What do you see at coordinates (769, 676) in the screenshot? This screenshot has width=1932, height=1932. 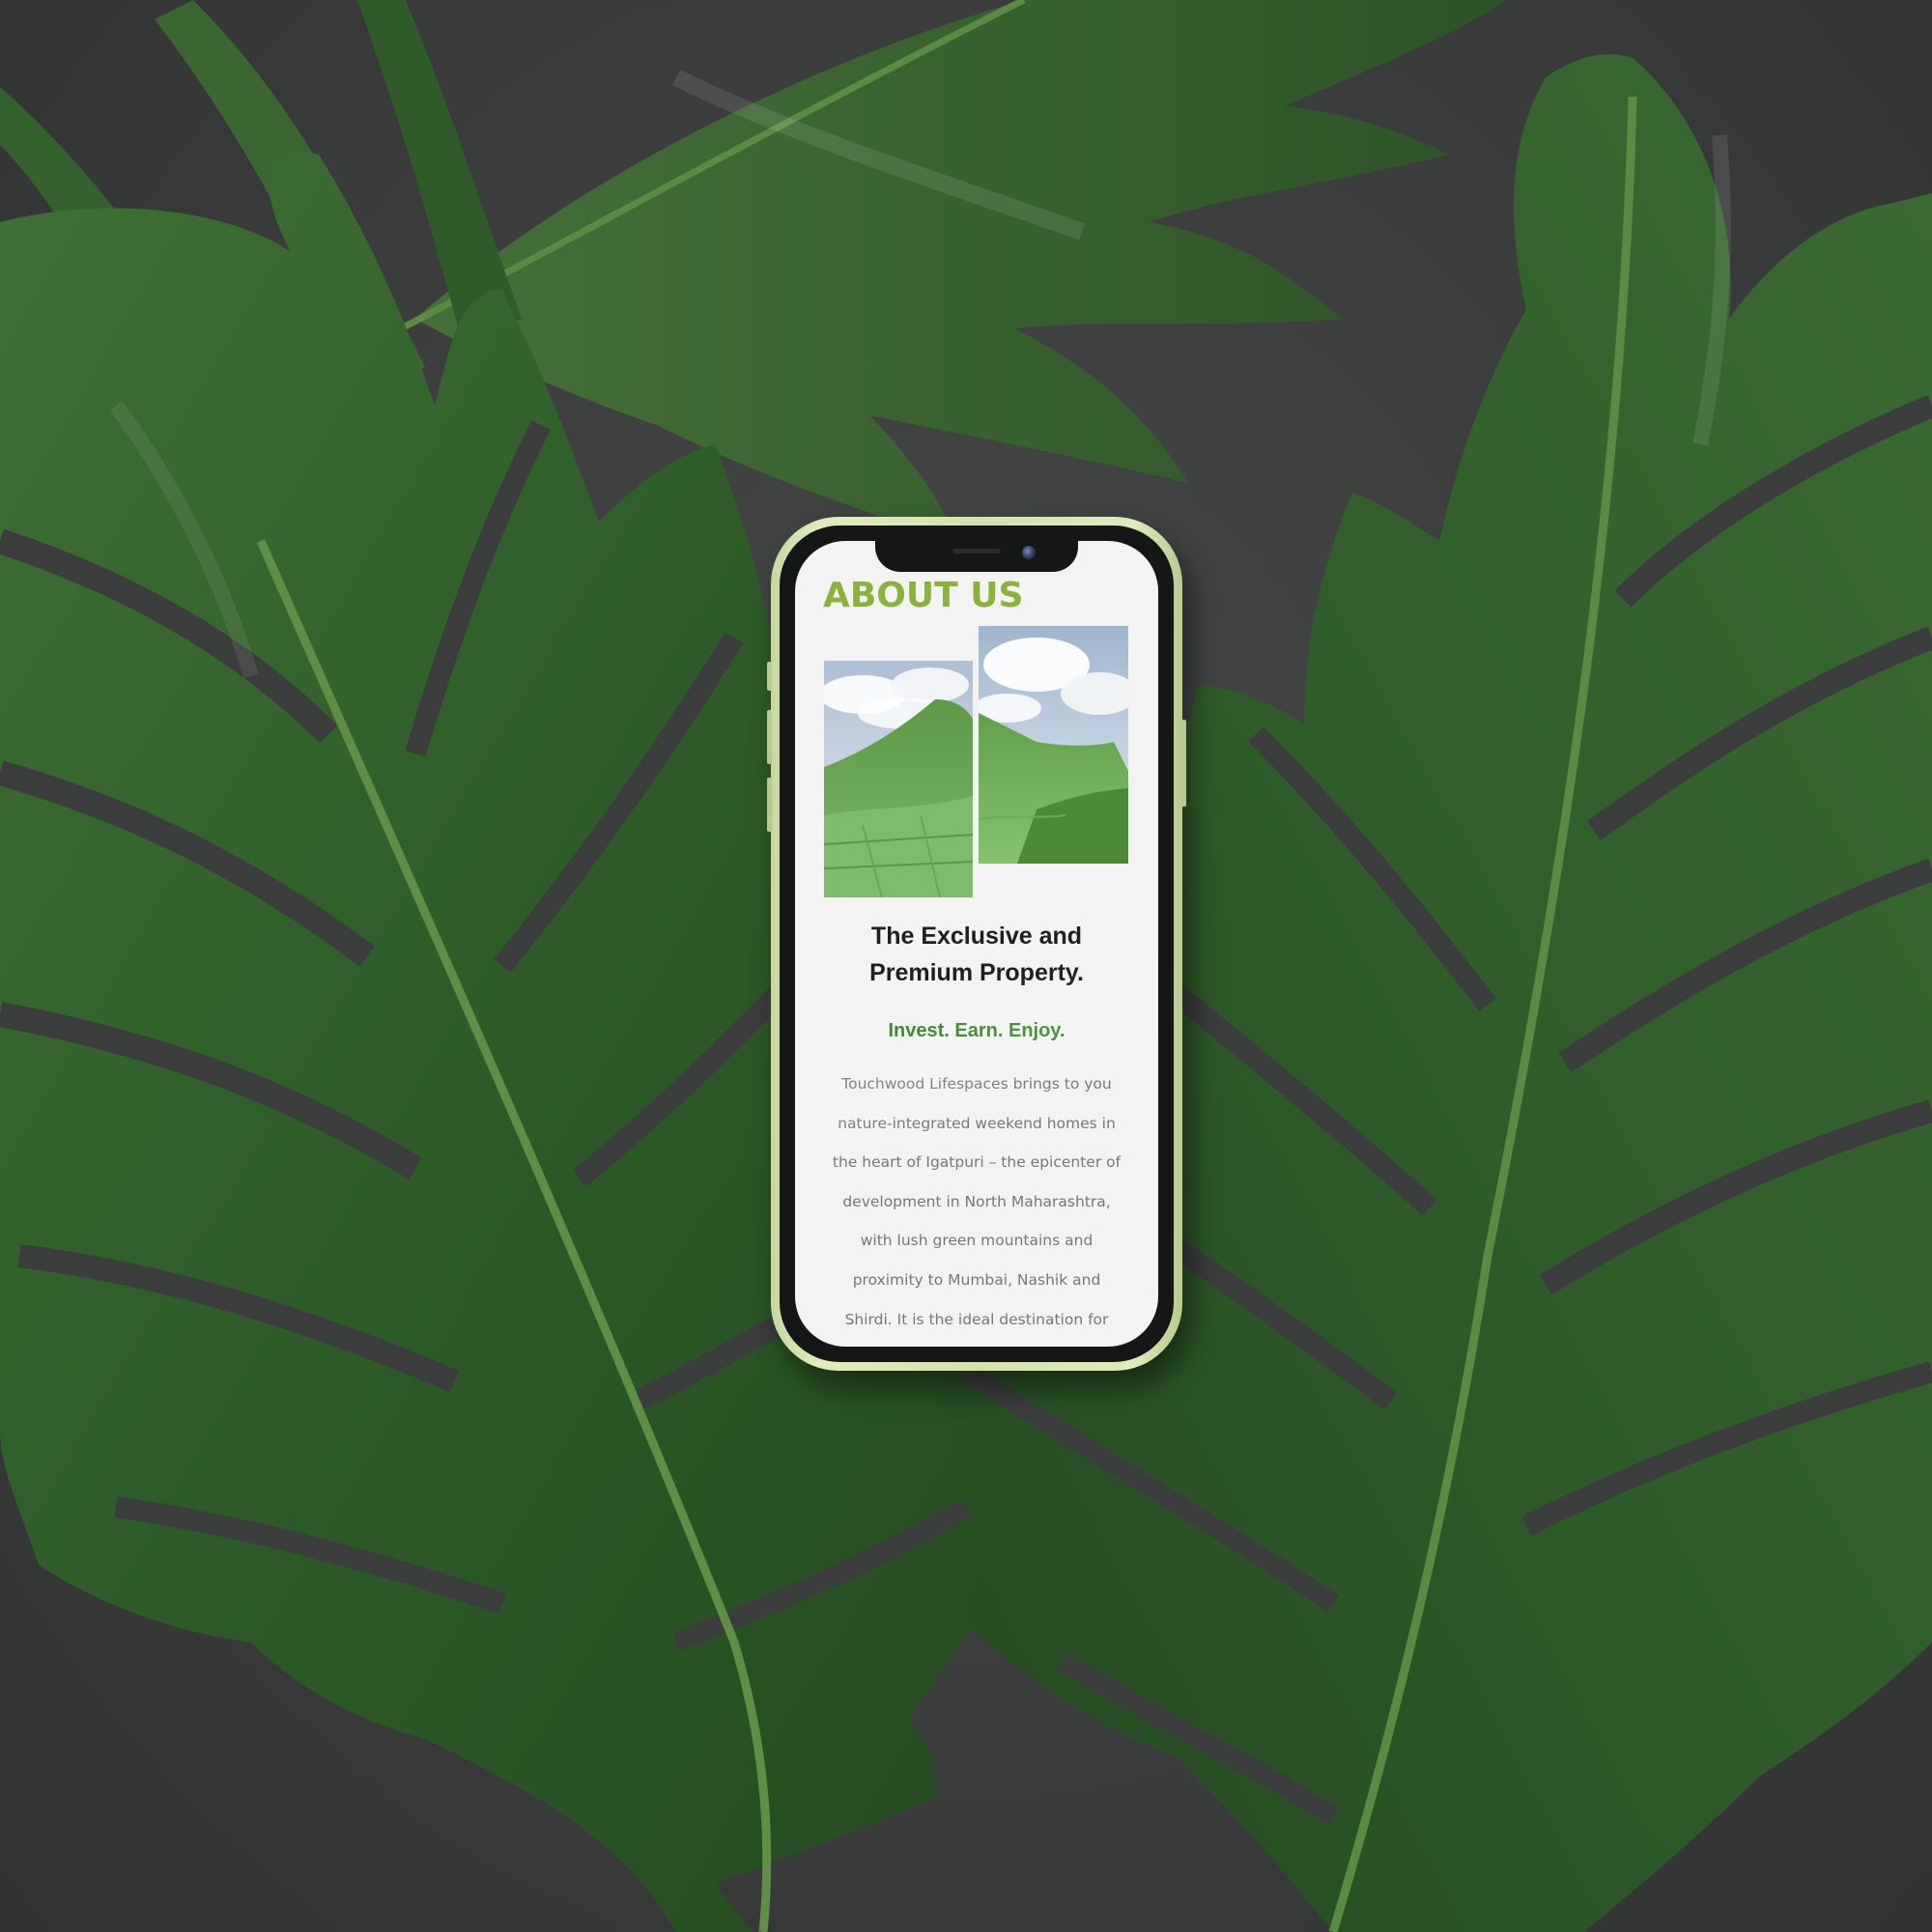 I see `phone-mute-switch` at bounding box center [769, 676].